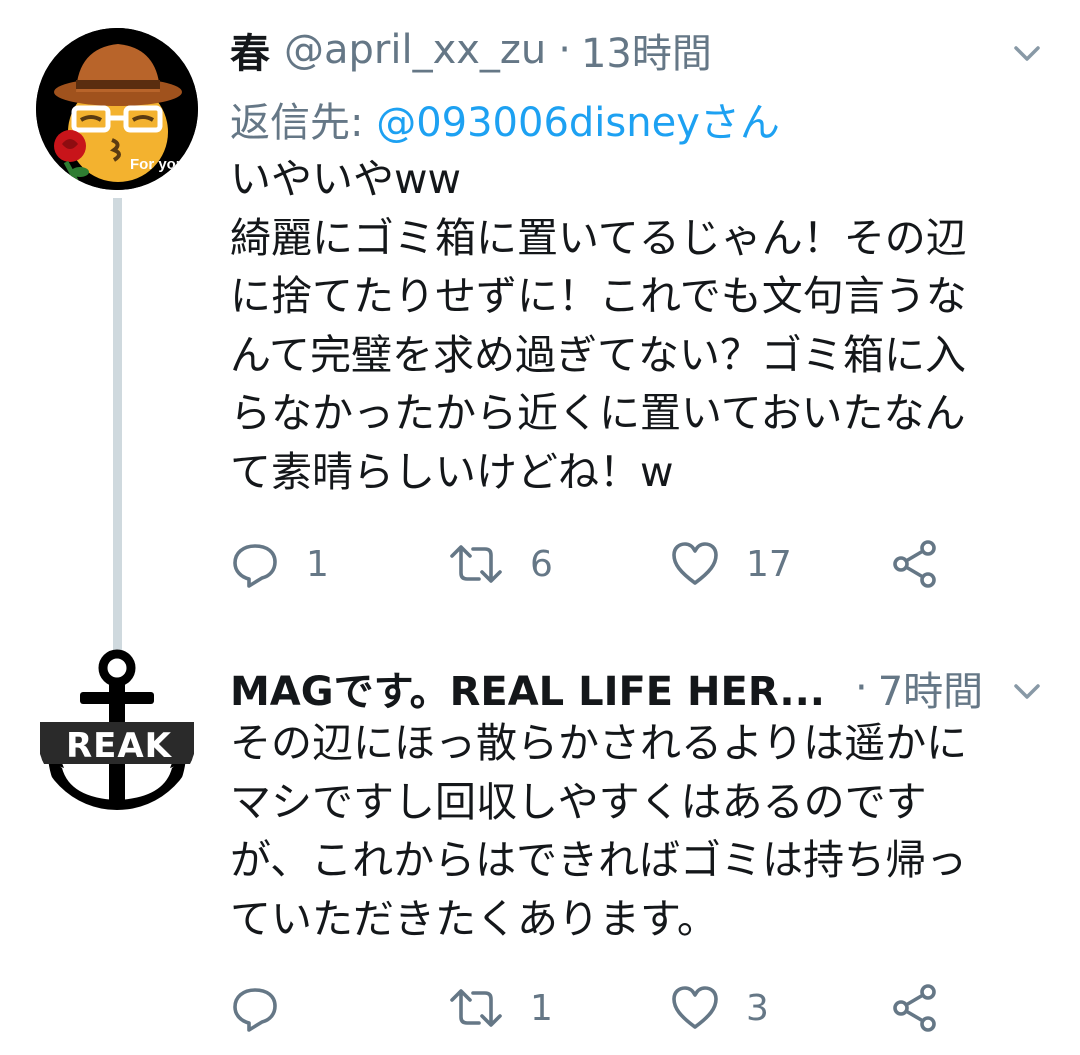 This screenshot has height=1055, width=1080. I want to click on tweet-header: MAGです。REAL LIFE HER... · 7時間, so click(625, 688).